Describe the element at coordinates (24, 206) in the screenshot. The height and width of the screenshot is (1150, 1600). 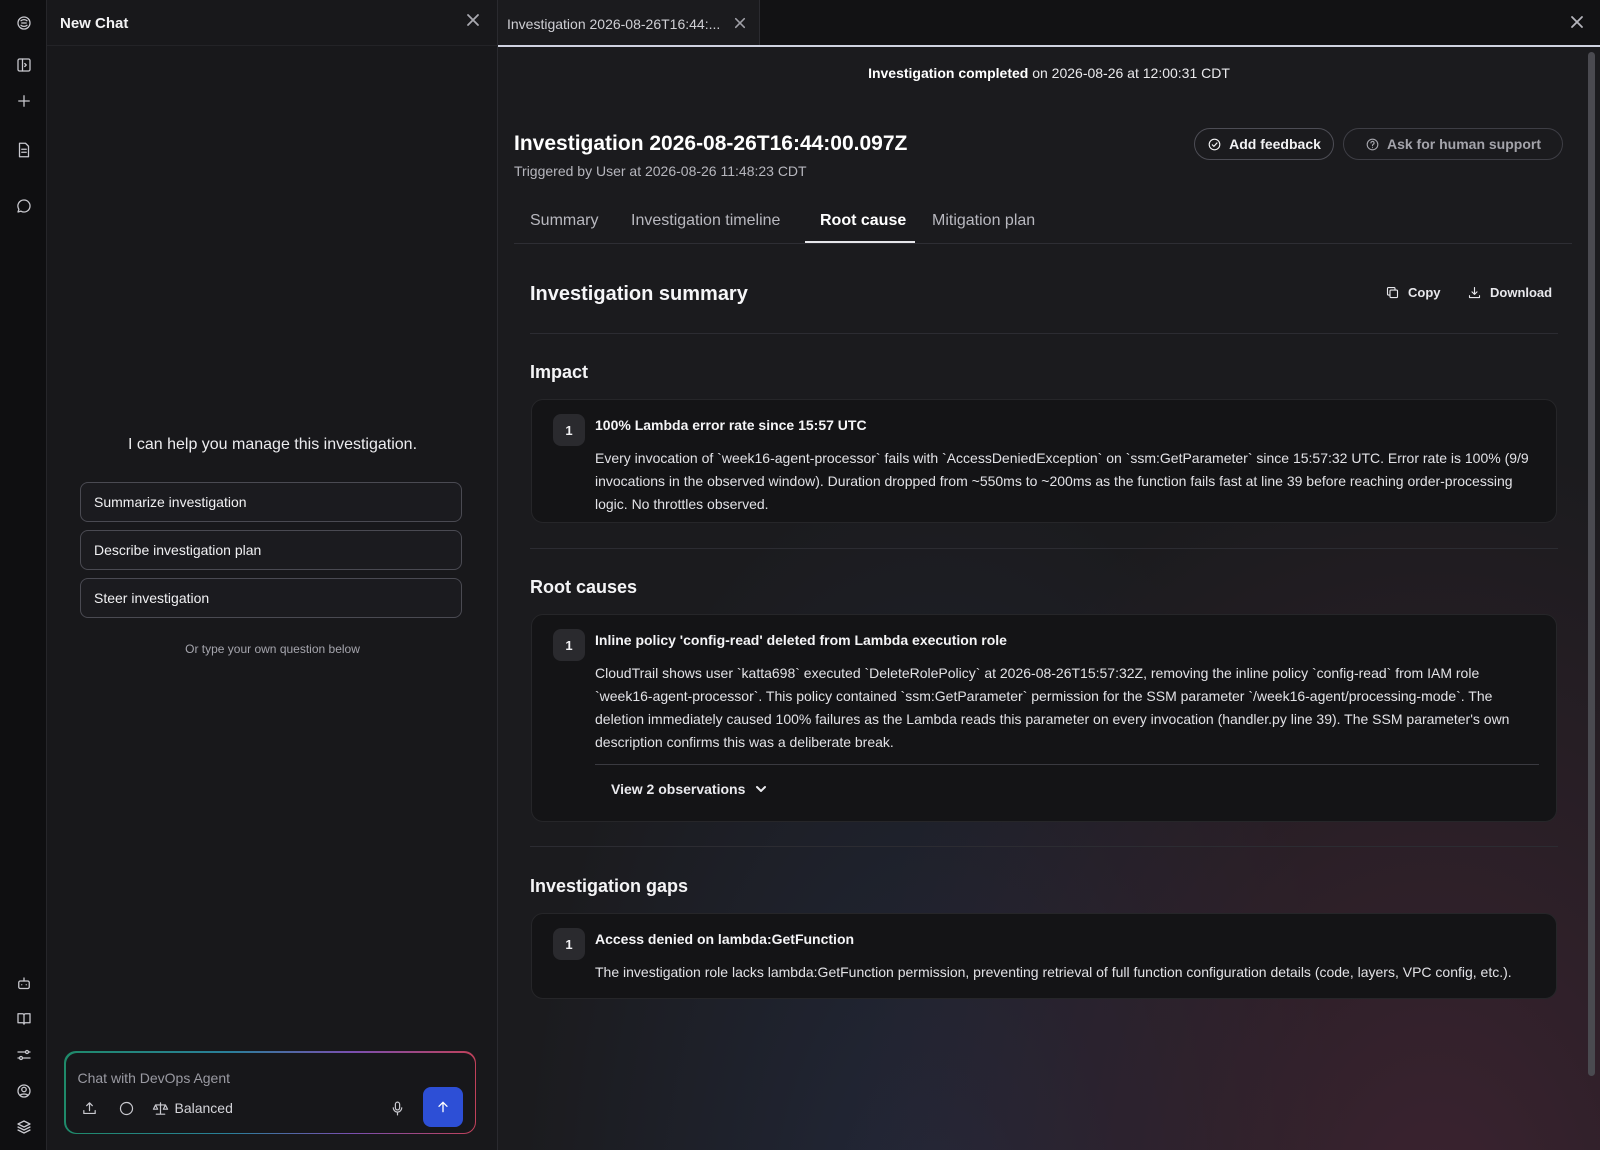
I see `chat-icon` at that location.